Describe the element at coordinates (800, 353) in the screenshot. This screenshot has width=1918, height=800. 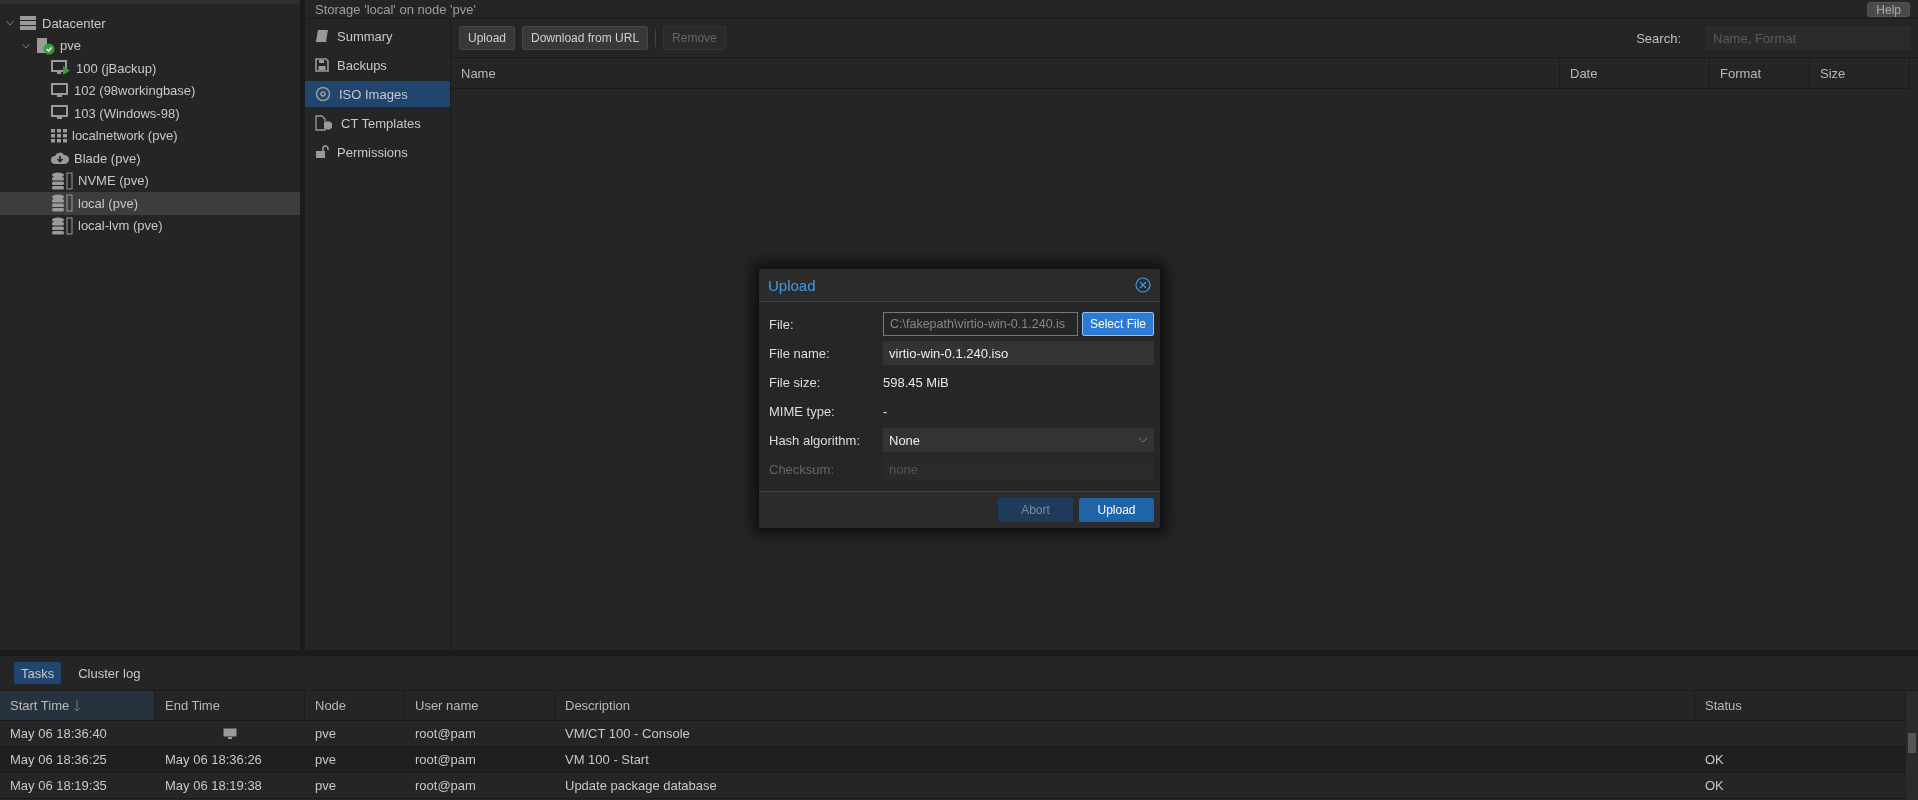
I see `field-label: File name:` at that location.